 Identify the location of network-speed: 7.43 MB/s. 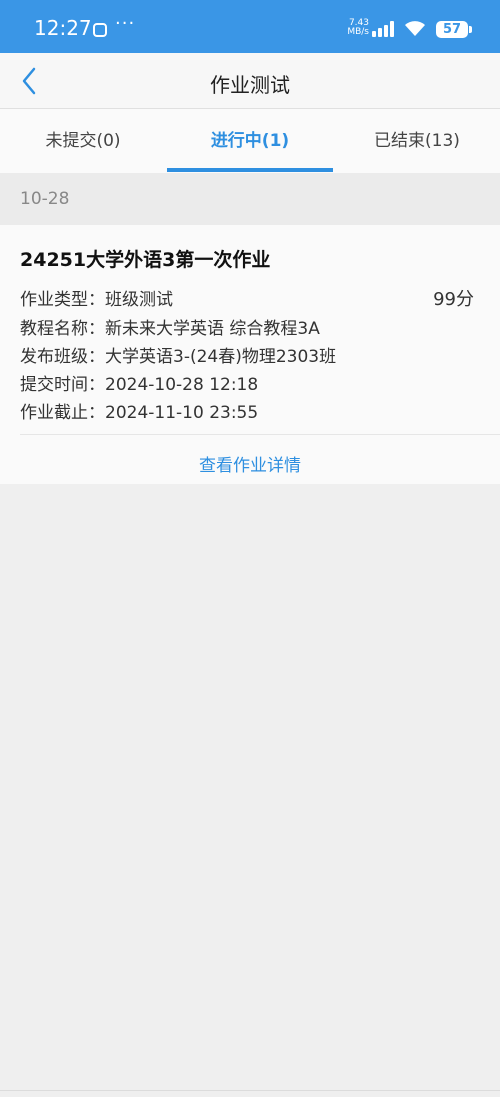
(357, 28).